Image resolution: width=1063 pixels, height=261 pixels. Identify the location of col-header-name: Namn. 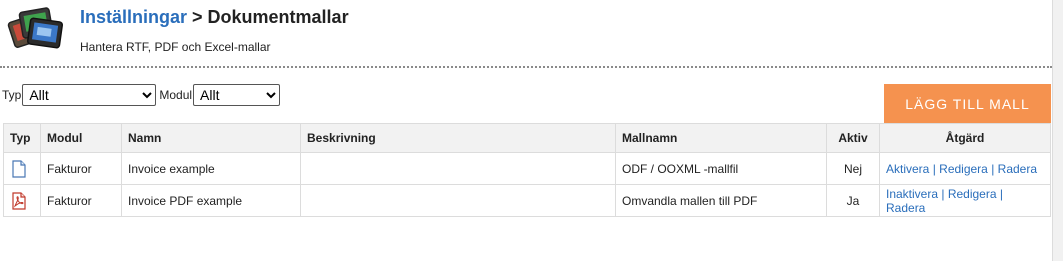
(211, 138).